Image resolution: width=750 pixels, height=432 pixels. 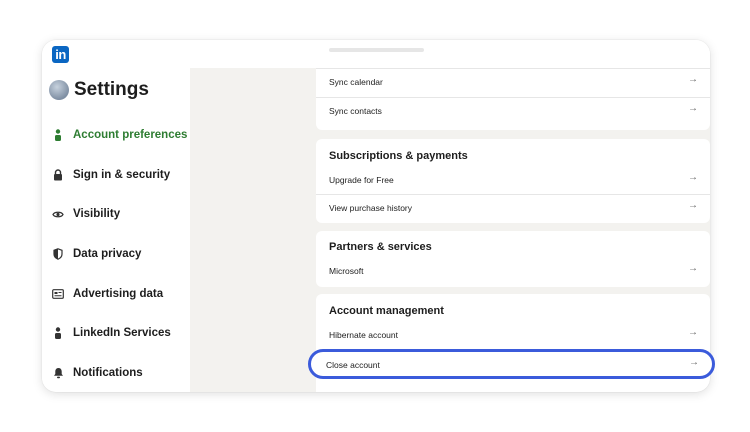 I want to click on row-label: Upgrade for Free, so click(x=361, y=180).